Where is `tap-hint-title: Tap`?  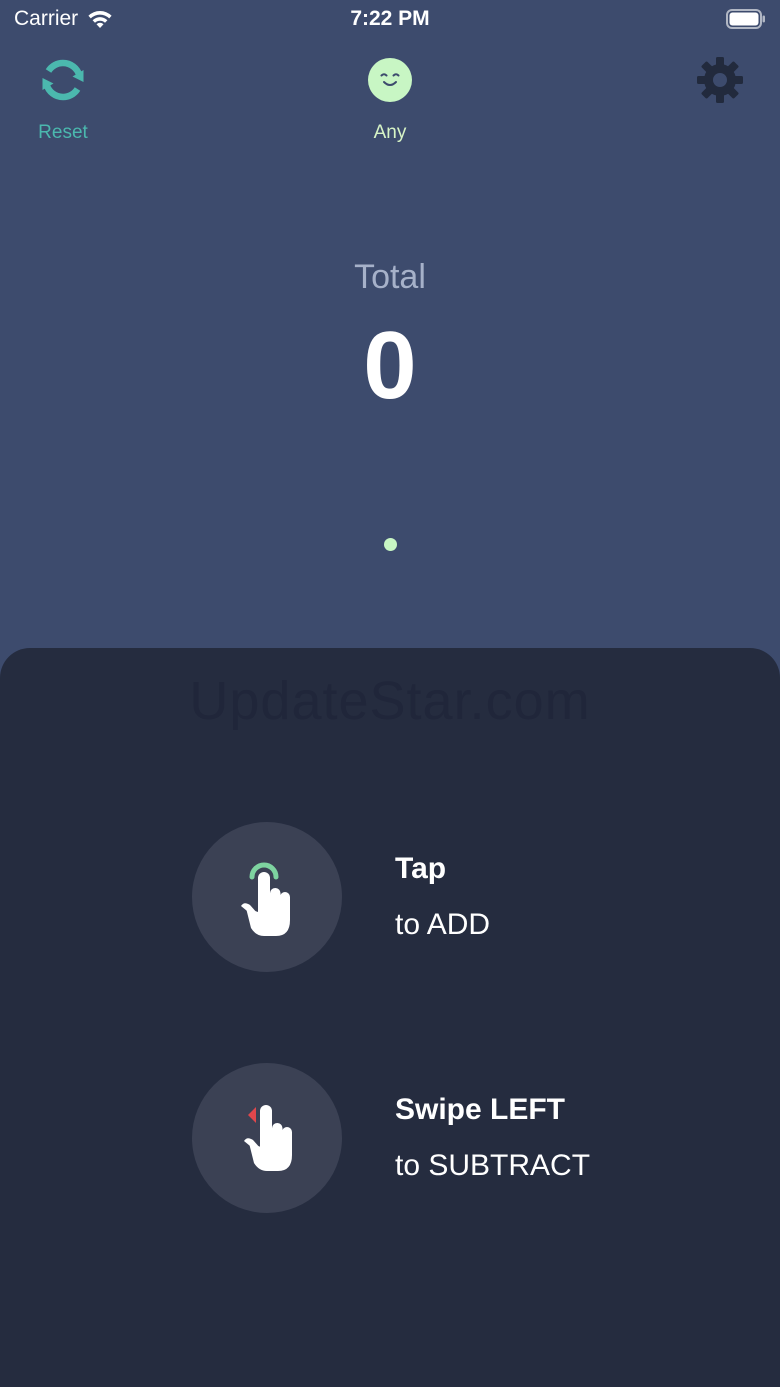
tap-hint-title: Tap is located at coordinates (421, 868).